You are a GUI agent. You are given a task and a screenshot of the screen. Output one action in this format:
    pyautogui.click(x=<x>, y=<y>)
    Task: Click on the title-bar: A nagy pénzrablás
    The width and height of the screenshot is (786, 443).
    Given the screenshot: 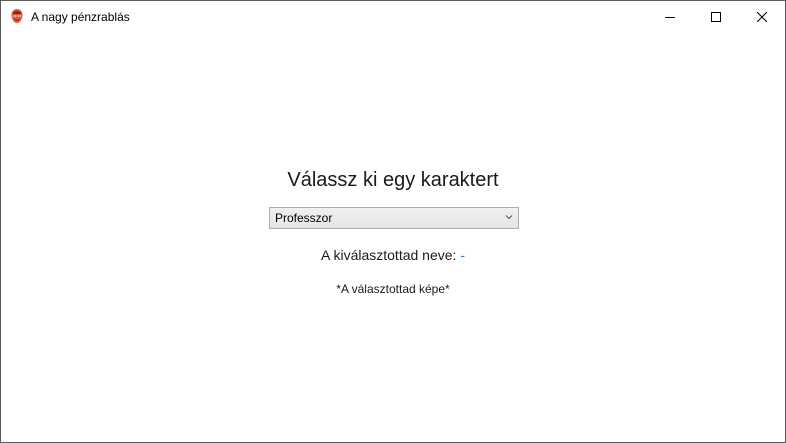 What is the action you would take?
    pyautogui.click(x=393, y=16)
    